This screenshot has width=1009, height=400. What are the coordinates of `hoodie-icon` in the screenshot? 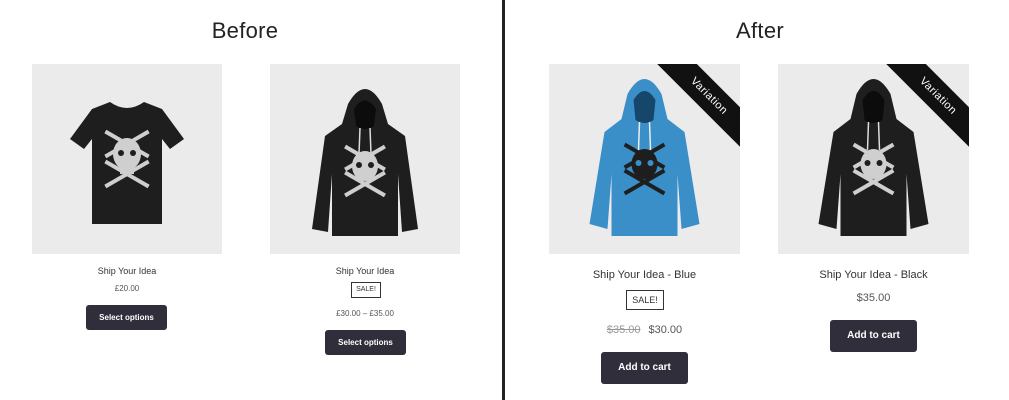 It's located at (365, 162).